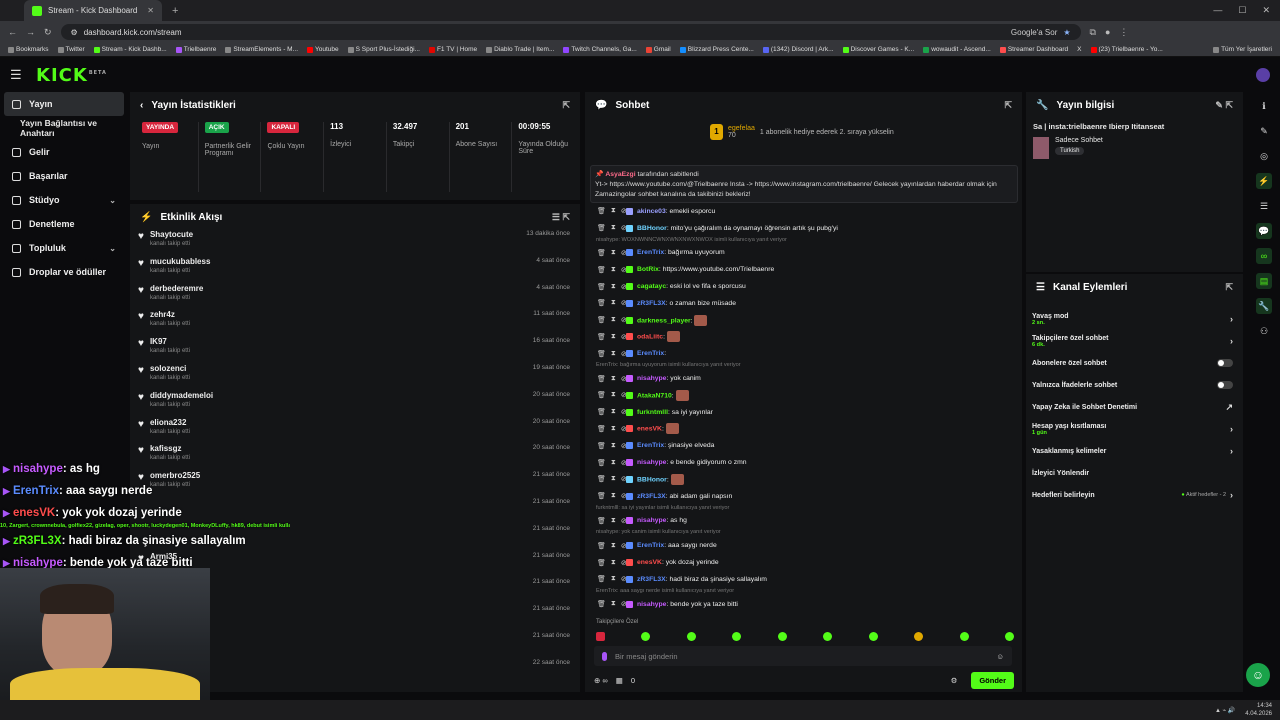 This screenshot has width=1280, height=720. Describe the element at coordinates (141, 105) in the screenshot. I see `chevron-left-icon: ‹` at that location.